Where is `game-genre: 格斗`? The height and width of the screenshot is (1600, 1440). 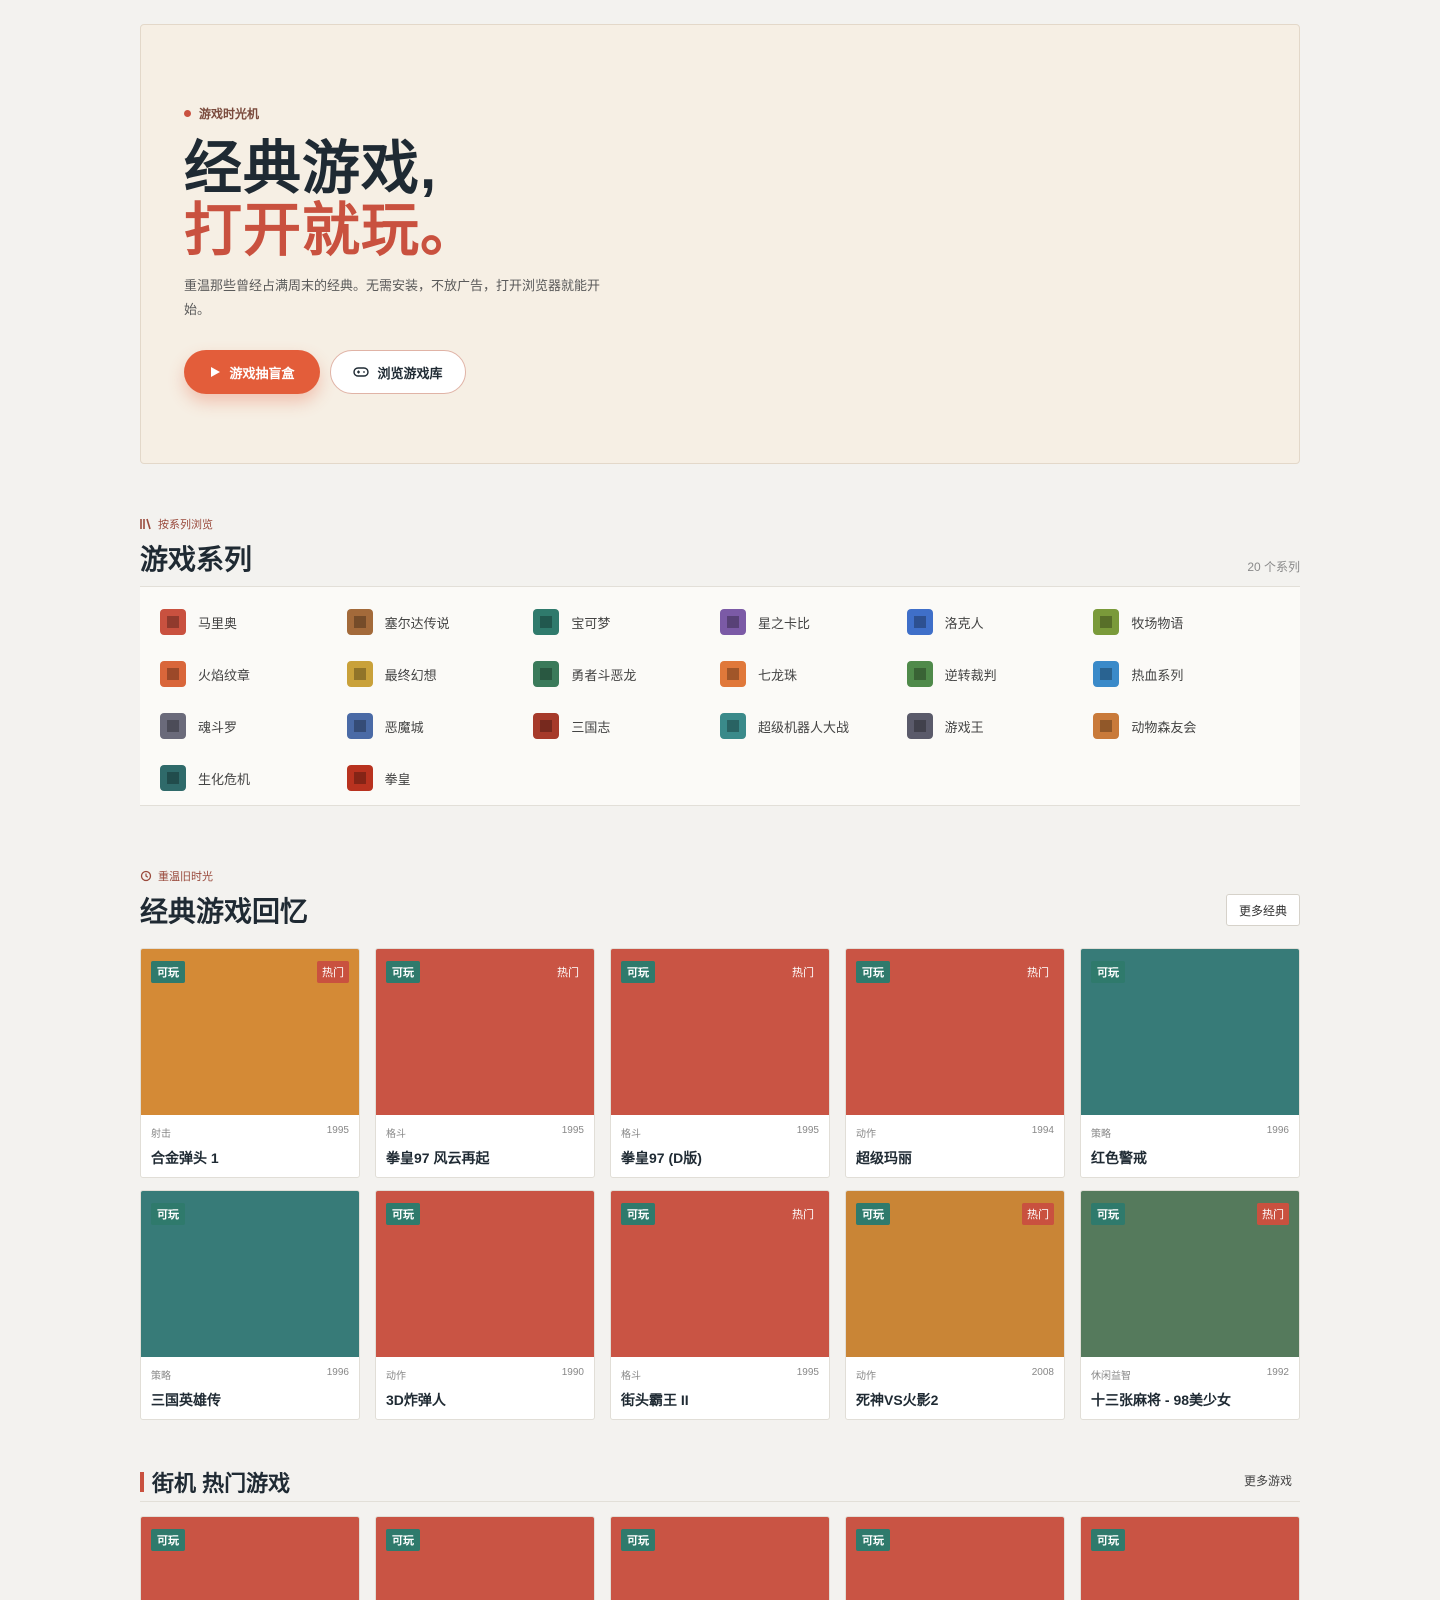
game-genre: 格斗 is located at coordinates (396, 1134).